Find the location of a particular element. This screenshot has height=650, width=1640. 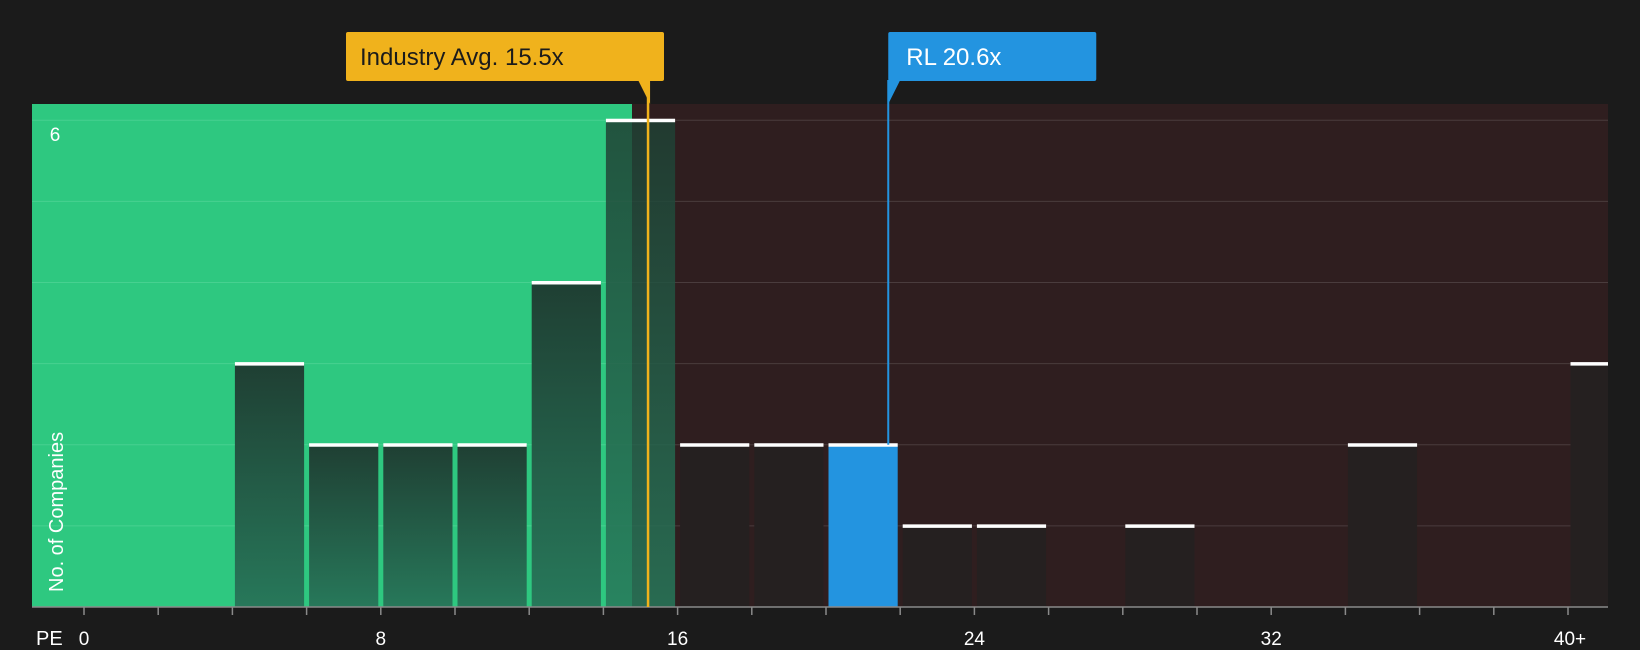

x-axis: 0 8 16 24 32 40+ PE is located at coordinates (820, 628).